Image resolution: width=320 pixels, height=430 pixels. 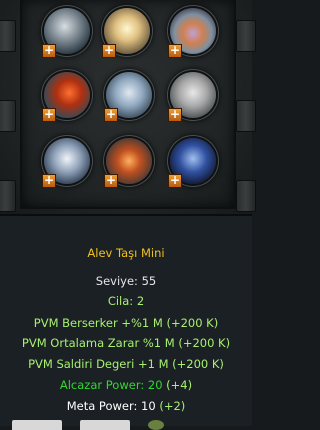 What do you see at coordinates (192, 97) in the screenshot?
I see `cloud-stone-icon: +` at bounding box center [192, 97].